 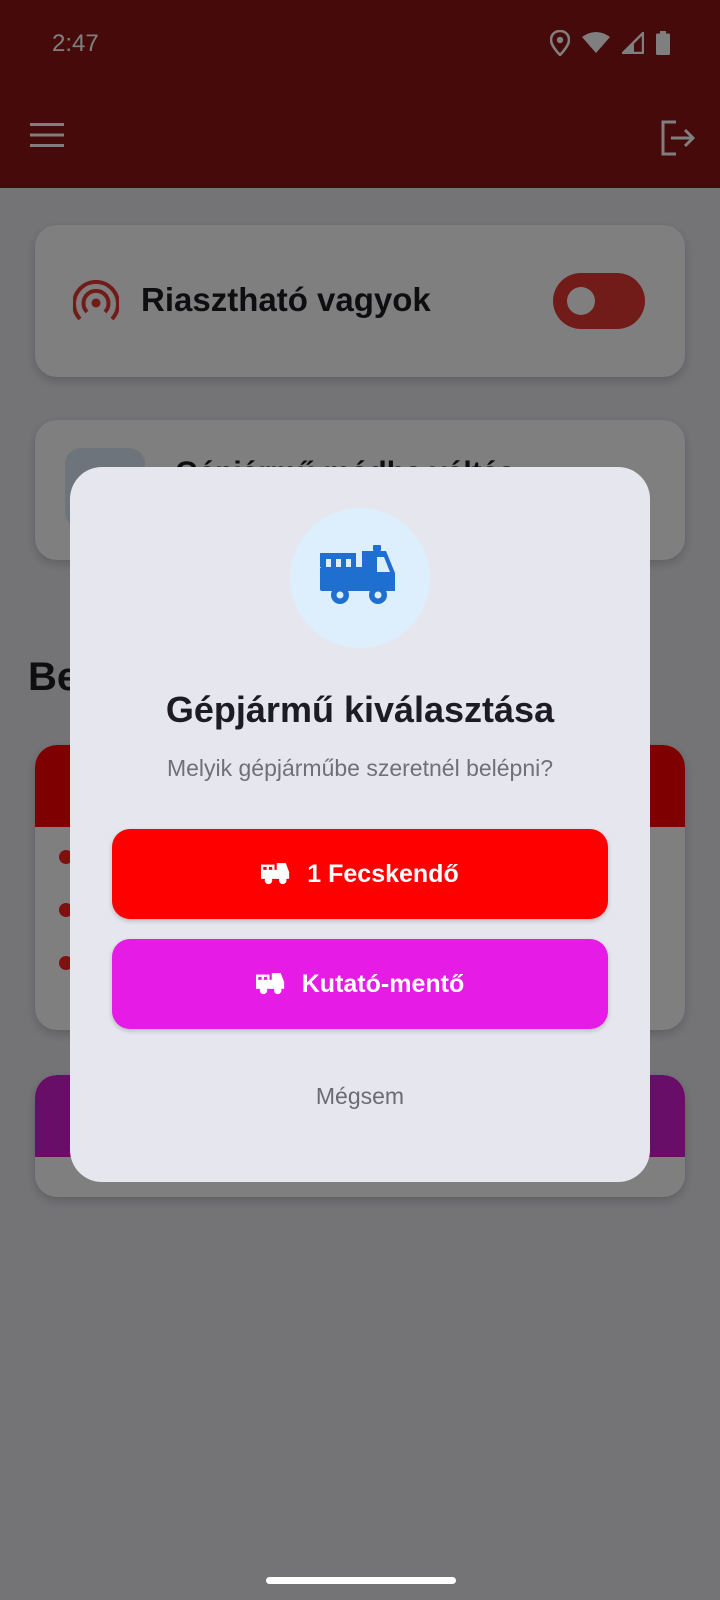 I want to click on dialog-icon-circle, so click(x=360, y=578).